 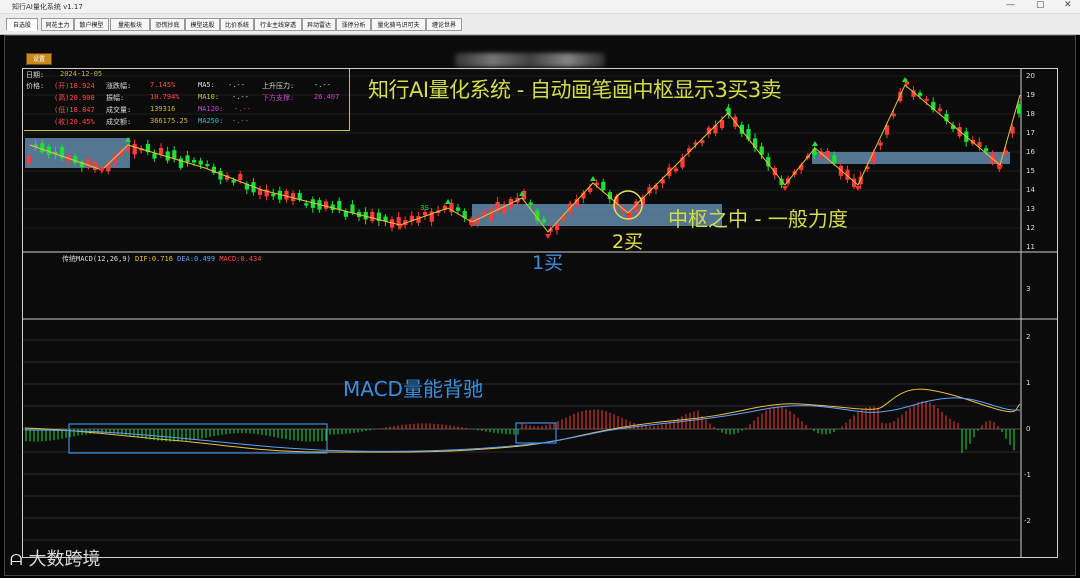 What do you see at coordinates (74, 86) in the screenshot?
I see `open-value: (开)18.924` at bounding box center [74, 86].